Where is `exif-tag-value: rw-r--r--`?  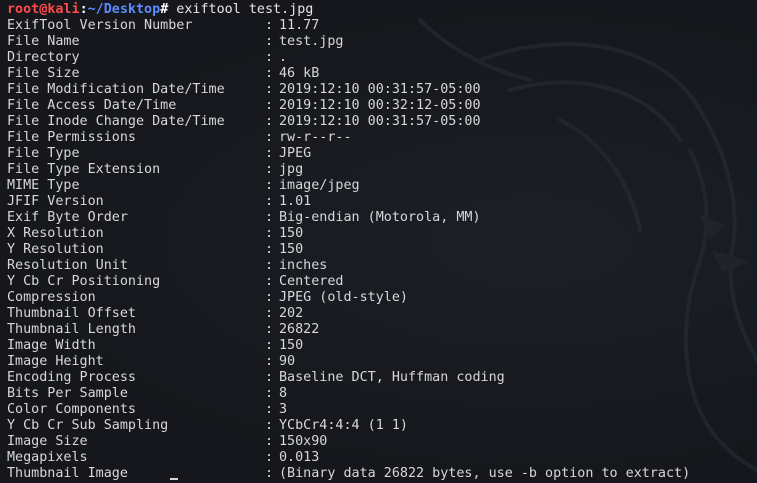 exif-tag-value: rw-r--r-- is located at coordinates (315, 137).